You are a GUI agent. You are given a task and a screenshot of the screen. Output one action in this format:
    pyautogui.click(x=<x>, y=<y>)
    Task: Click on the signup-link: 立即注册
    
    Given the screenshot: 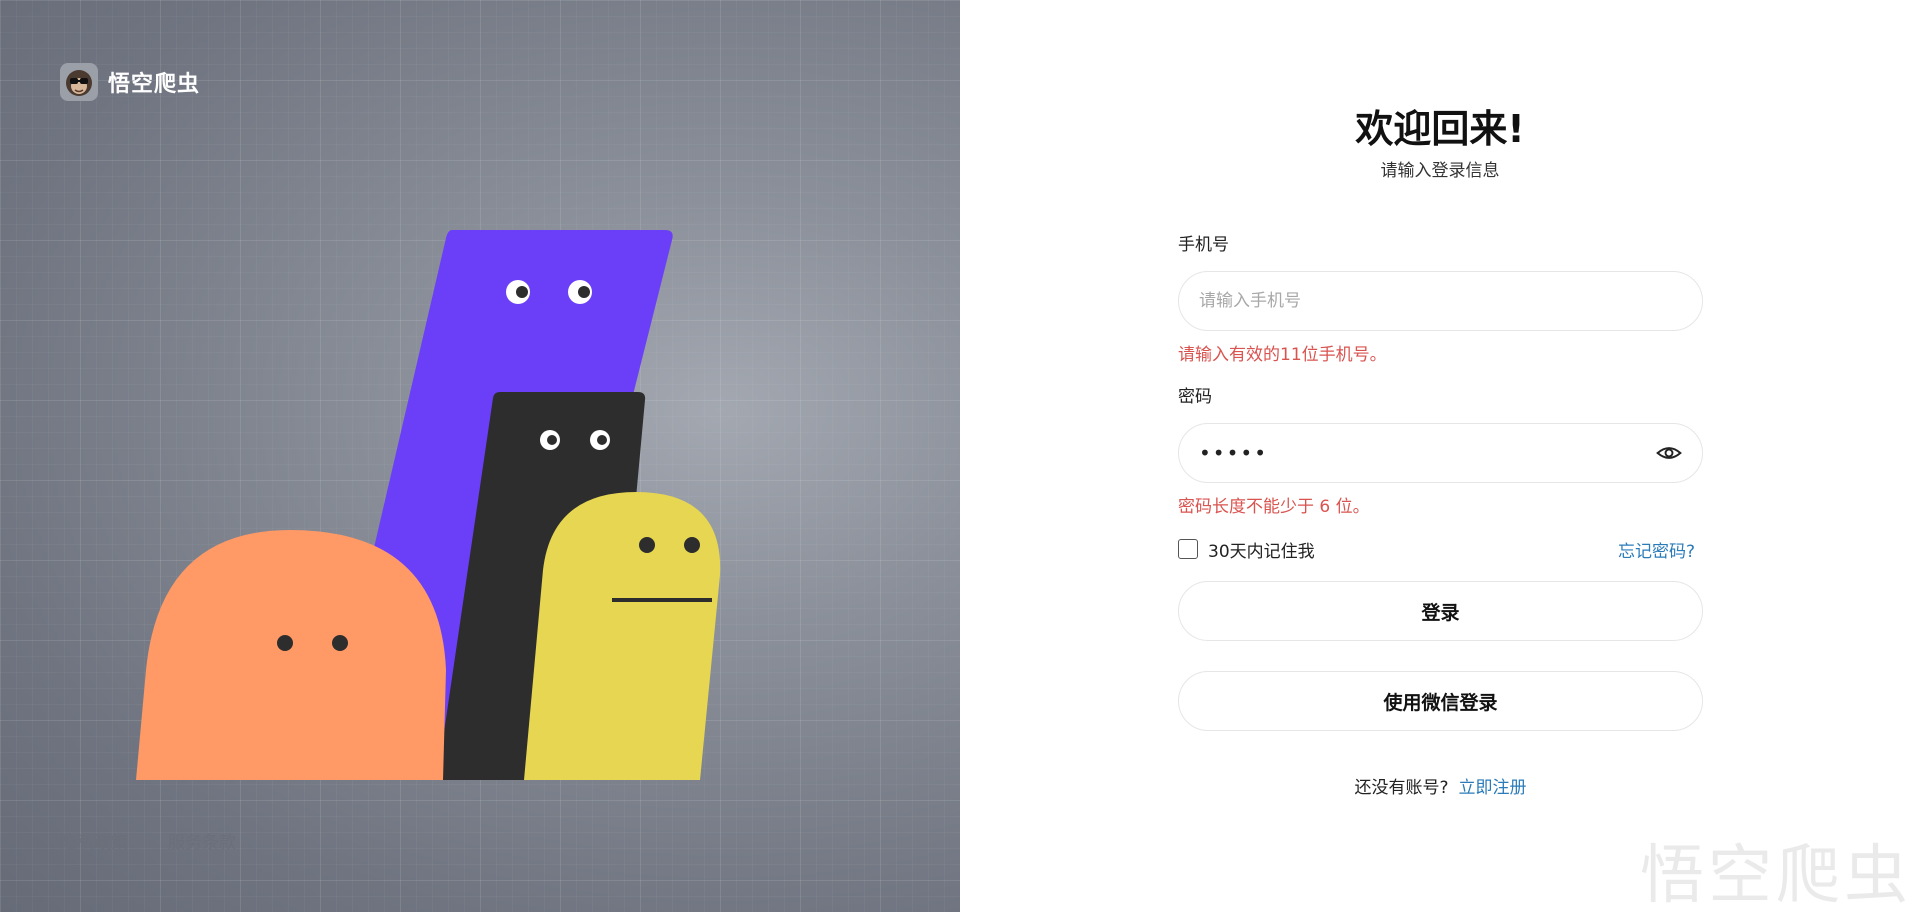 What is the action you would take?
    pyautogui.click(x=1493, y=788)
    